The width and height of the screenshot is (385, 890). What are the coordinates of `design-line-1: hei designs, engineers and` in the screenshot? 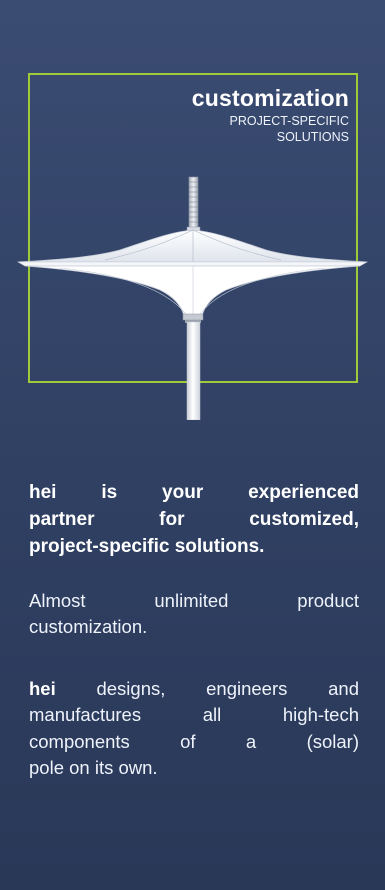 It's located at (194, 689).